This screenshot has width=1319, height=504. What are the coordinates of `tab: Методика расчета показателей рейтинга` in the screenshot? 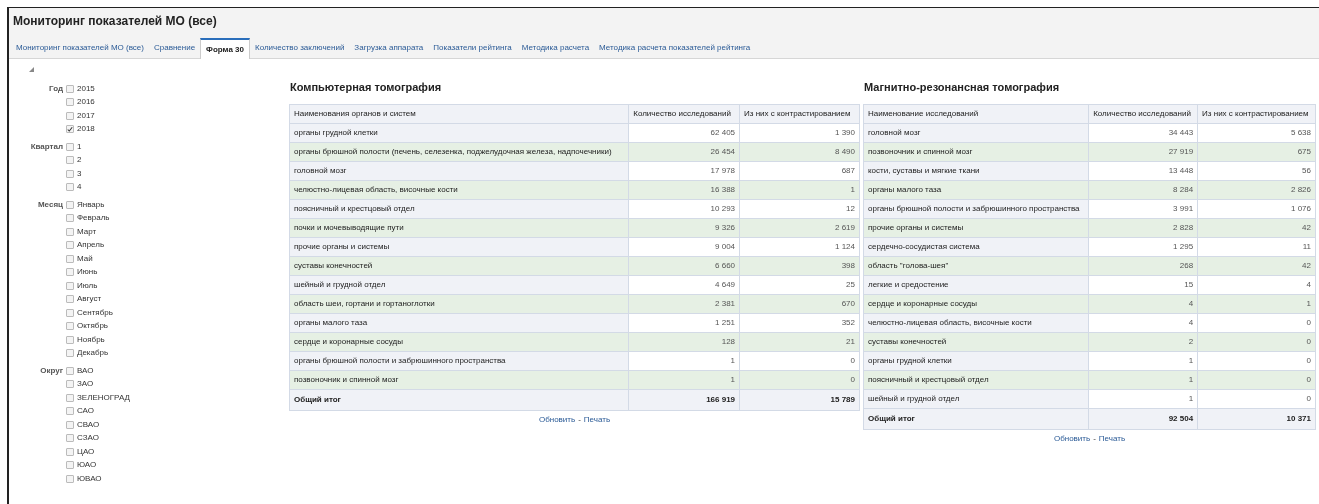 It's located at (675, 47).